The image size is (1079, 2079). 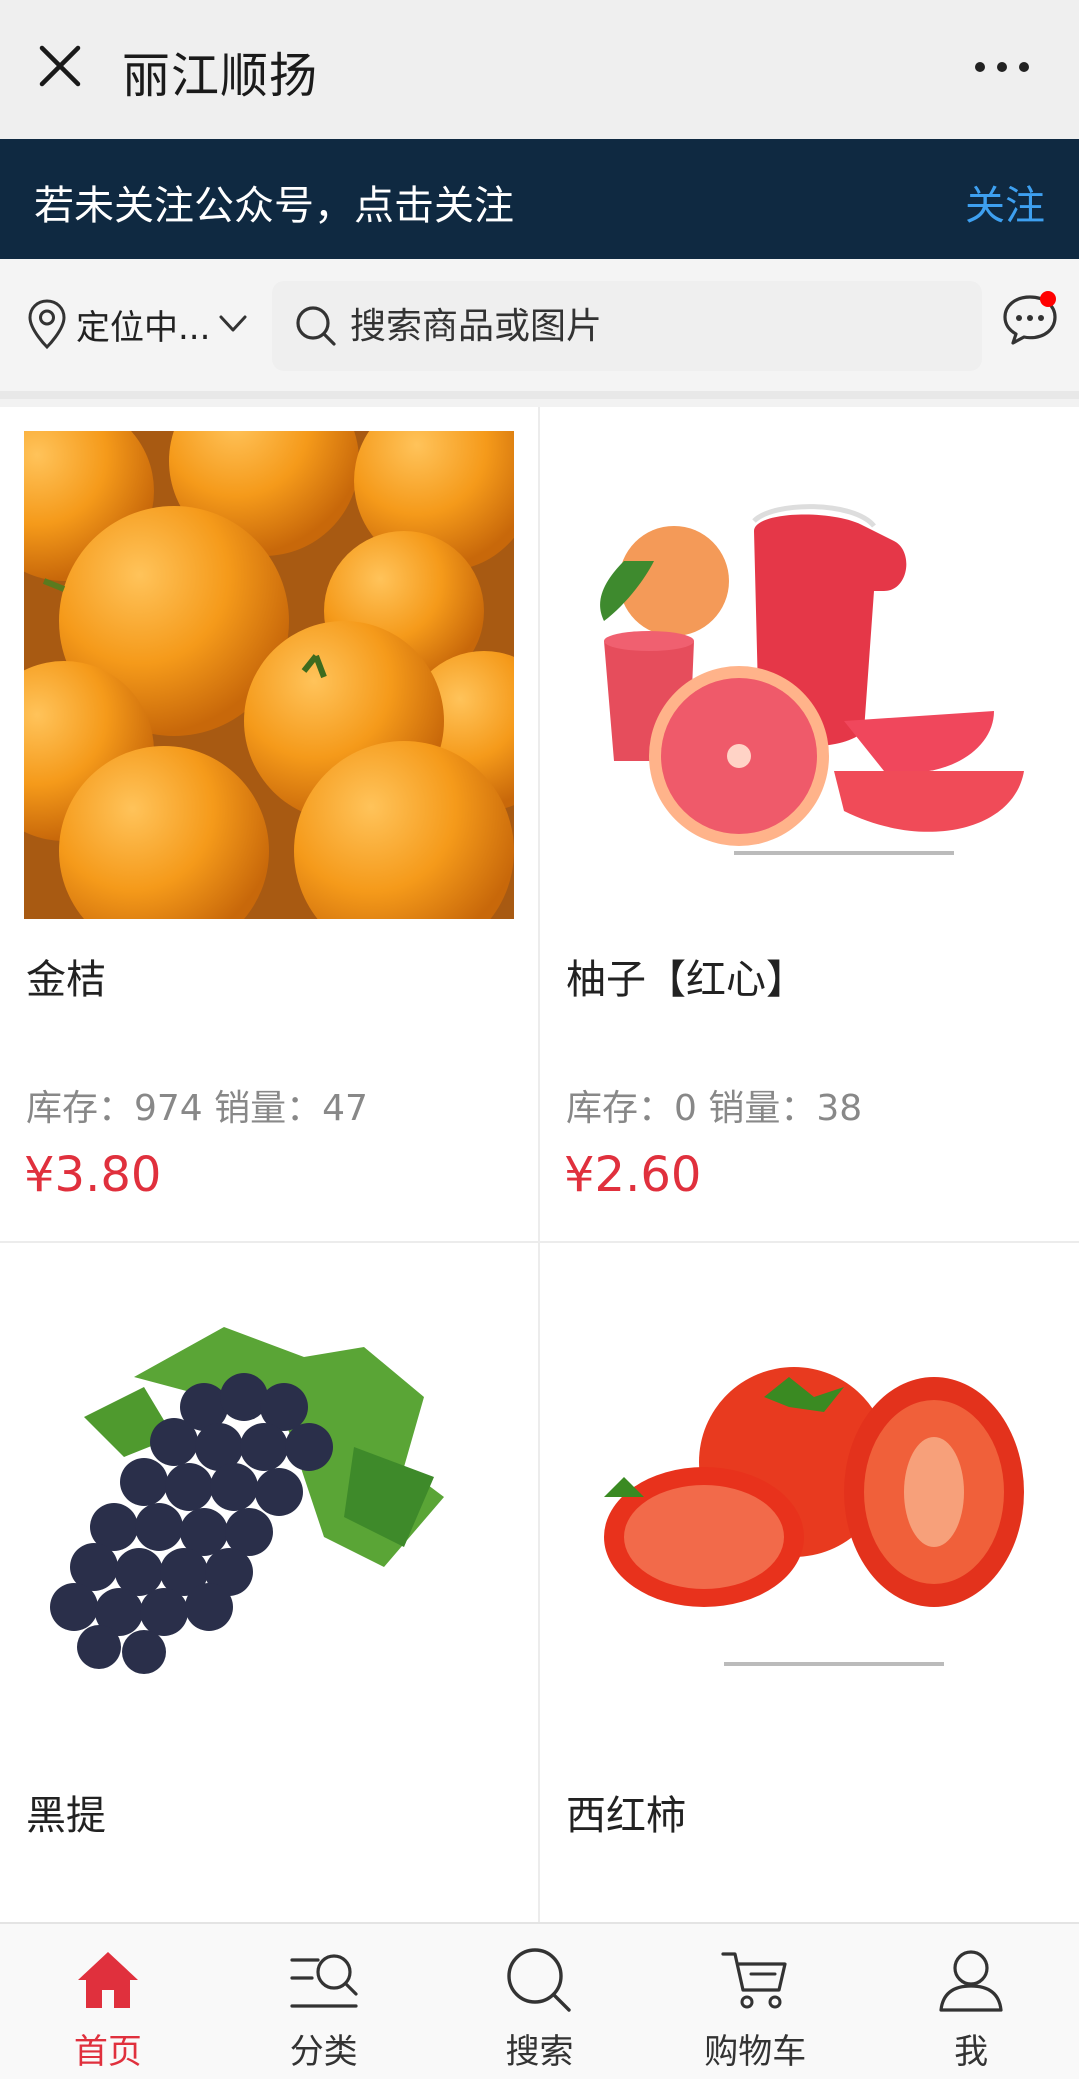 What do you see at coordinates (269, 1511) in the screenshot?
I see `grapes-photo` at bounding box center [269, 1511].